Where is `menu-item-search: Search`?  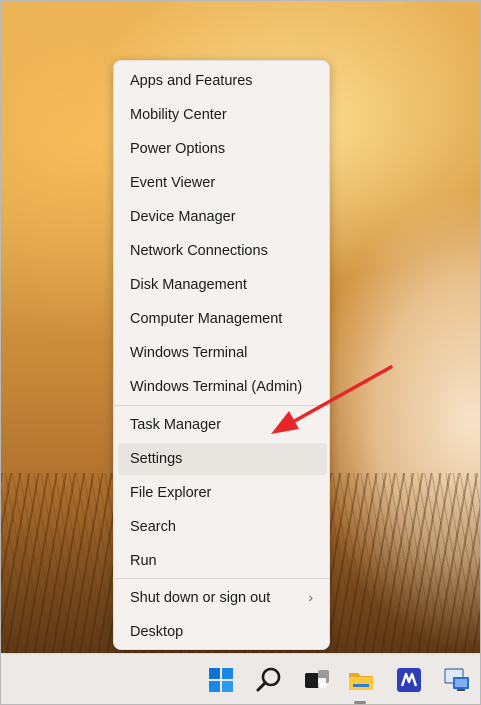
menu-item-search: Search is located at coordinates (222, 527).